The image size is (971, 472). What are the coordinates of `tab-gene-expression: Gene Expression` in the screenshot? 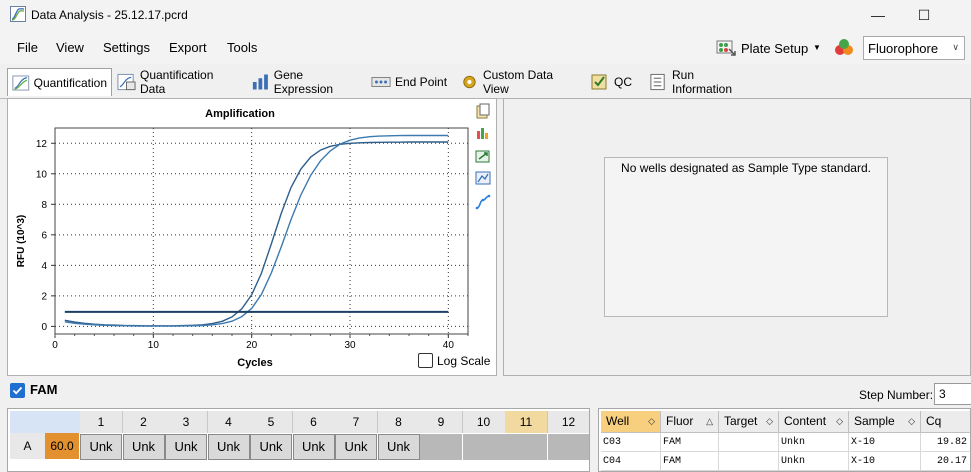 It's located at (305, 82).